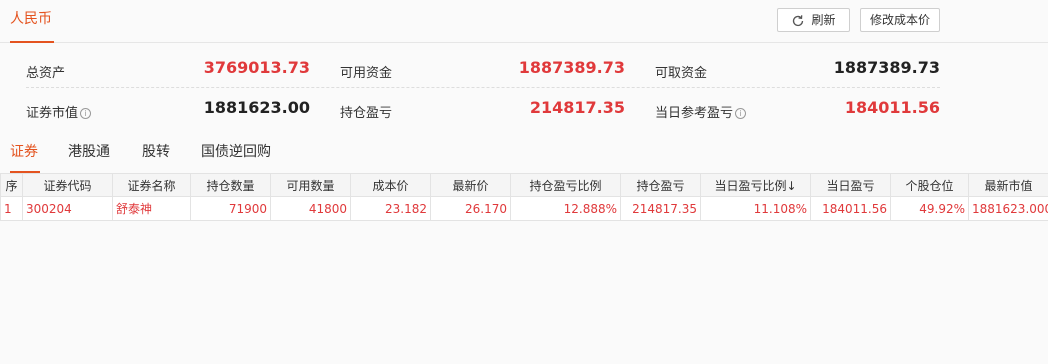 The image size is (1048, 364). Describe the element at coordinates (32, 21) in the screenshot. I see `tab-rmb: 人民币` at that location.